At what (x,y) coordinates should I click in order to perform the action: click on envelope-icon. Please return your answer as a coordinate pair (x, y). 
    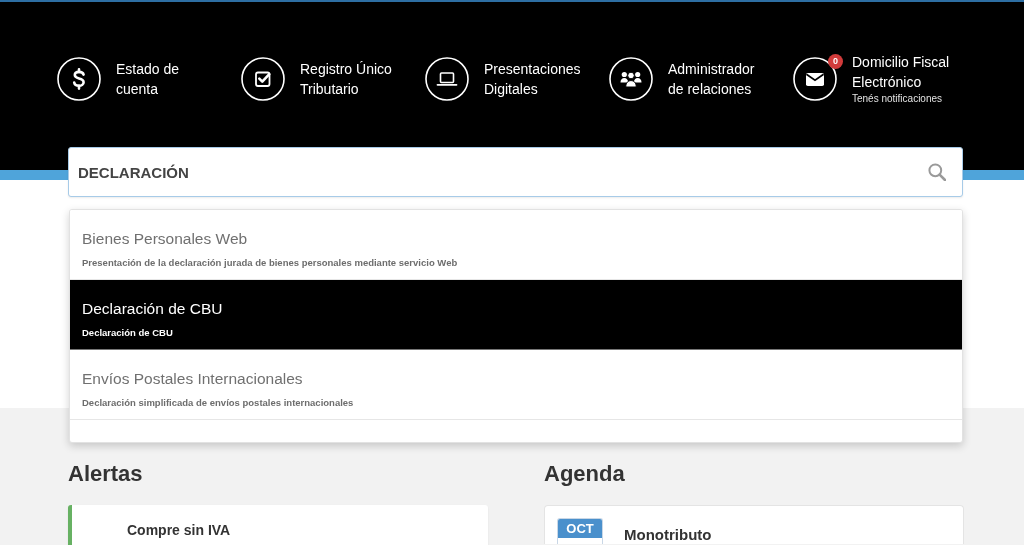
    Looking at the image, I should click on (815, 78).